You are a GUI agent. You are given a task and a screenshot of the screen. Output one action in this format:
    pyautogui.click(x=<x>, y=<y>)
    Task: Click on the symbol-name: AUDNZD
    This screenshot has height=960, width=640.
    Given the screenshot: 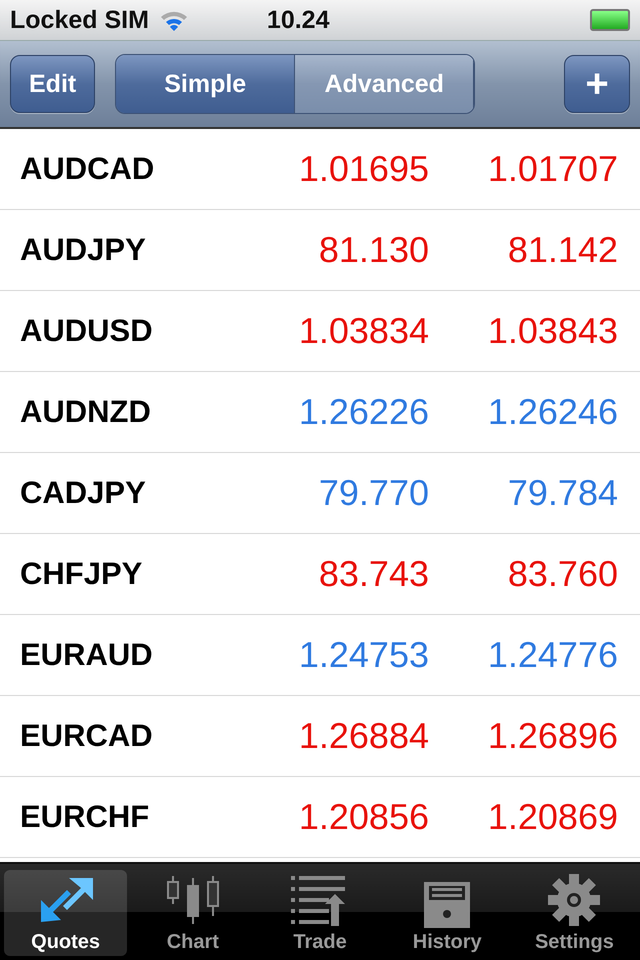 What is the action you would take?
    pyautogui.click(x=86, y=412)
    